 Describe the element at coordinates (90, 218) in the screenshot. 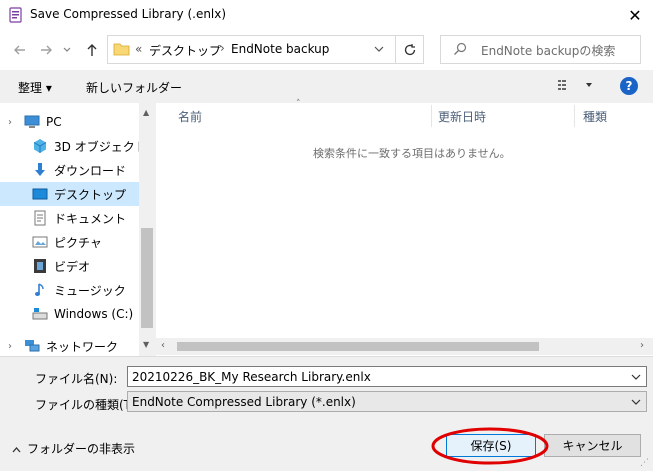

I see `nav-item-label: ドキュメント` at that location.